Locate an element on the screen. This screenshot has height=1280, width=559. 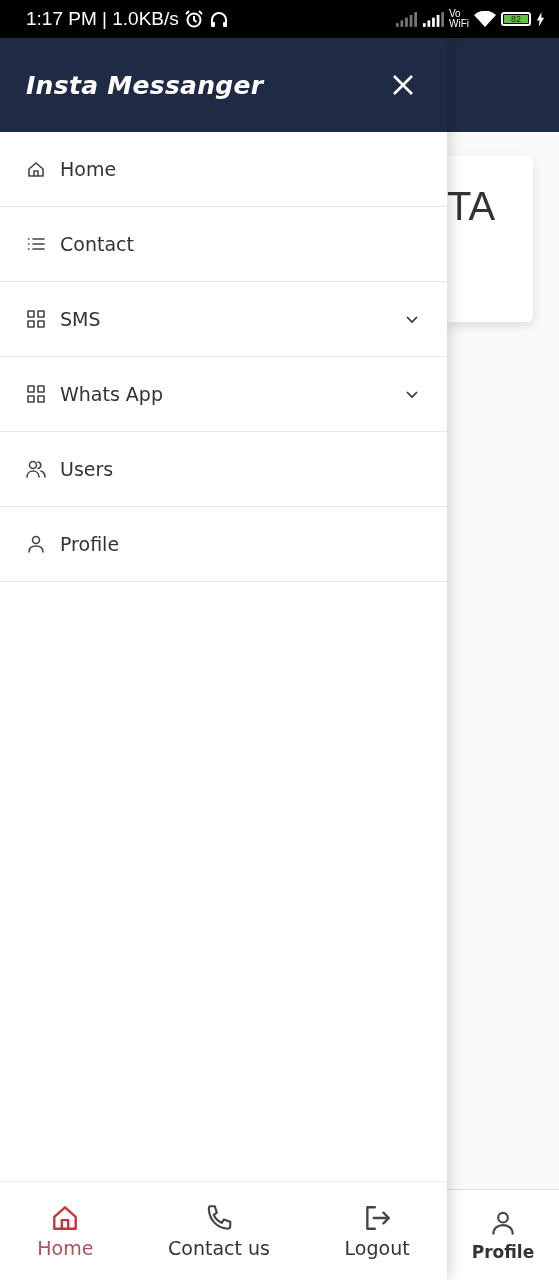
user-icon is located at coordinates (36, 544).